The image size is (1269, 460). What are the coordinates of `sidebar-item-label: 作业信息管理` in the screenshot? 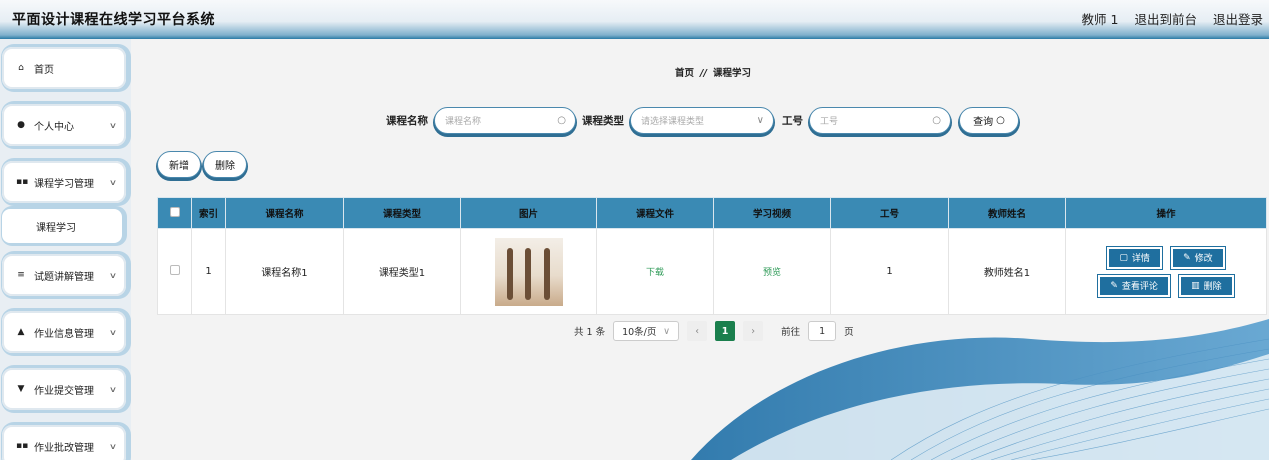 It's located at (64, 334).